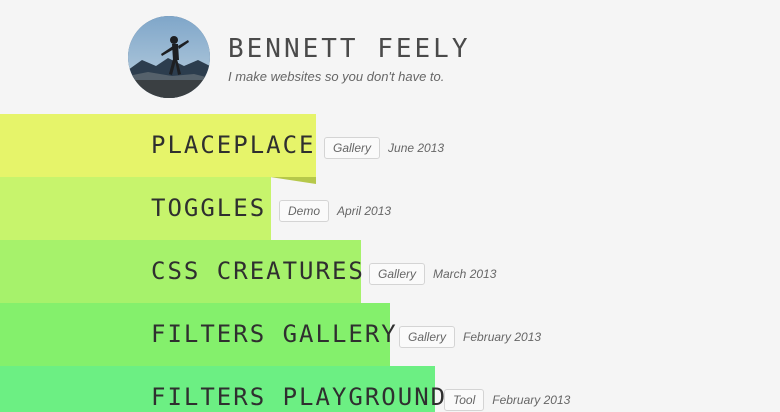 The image size is (780, 412). Describe the element at coordinates (464, 400) in the screenshot. I see `project-tag: Tool` at that location.